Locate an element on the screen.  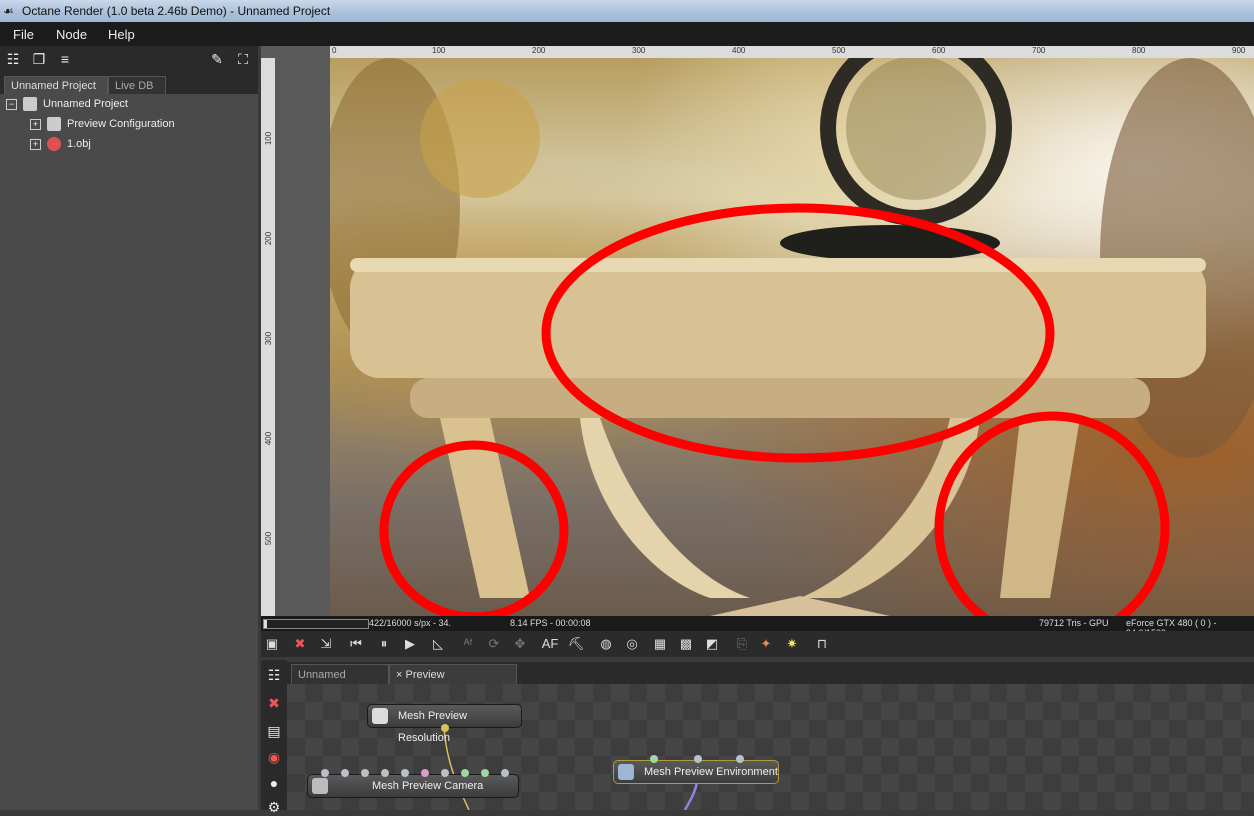
ruler-tick: 0 is located at coordinates (334, 50).